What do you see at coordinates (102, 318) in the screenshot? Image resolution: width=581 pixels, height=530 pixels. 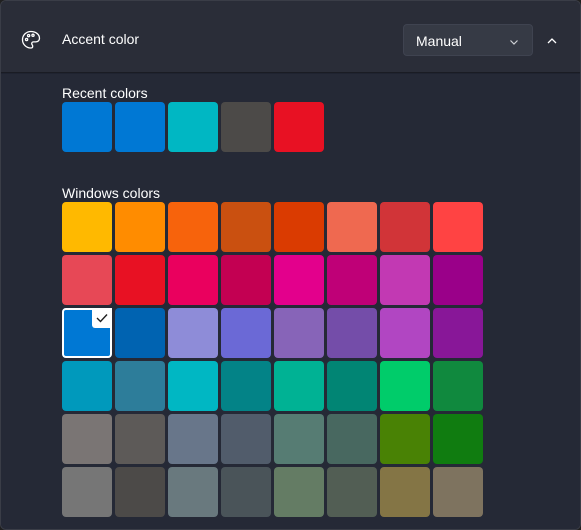 I see `checkmark-icon` at bounding box center [102, 318].